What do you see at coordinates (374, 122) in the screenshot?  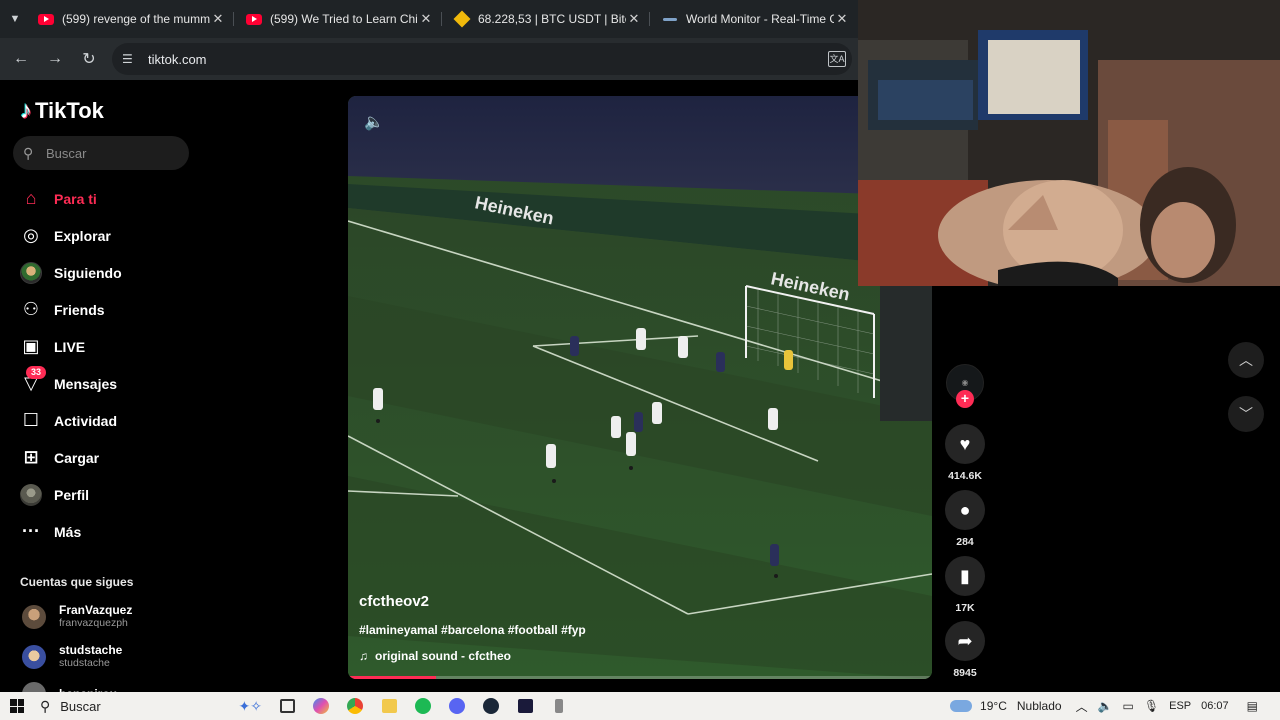 I see `volume-icon: 🔈` at bounding box center [374, 122].